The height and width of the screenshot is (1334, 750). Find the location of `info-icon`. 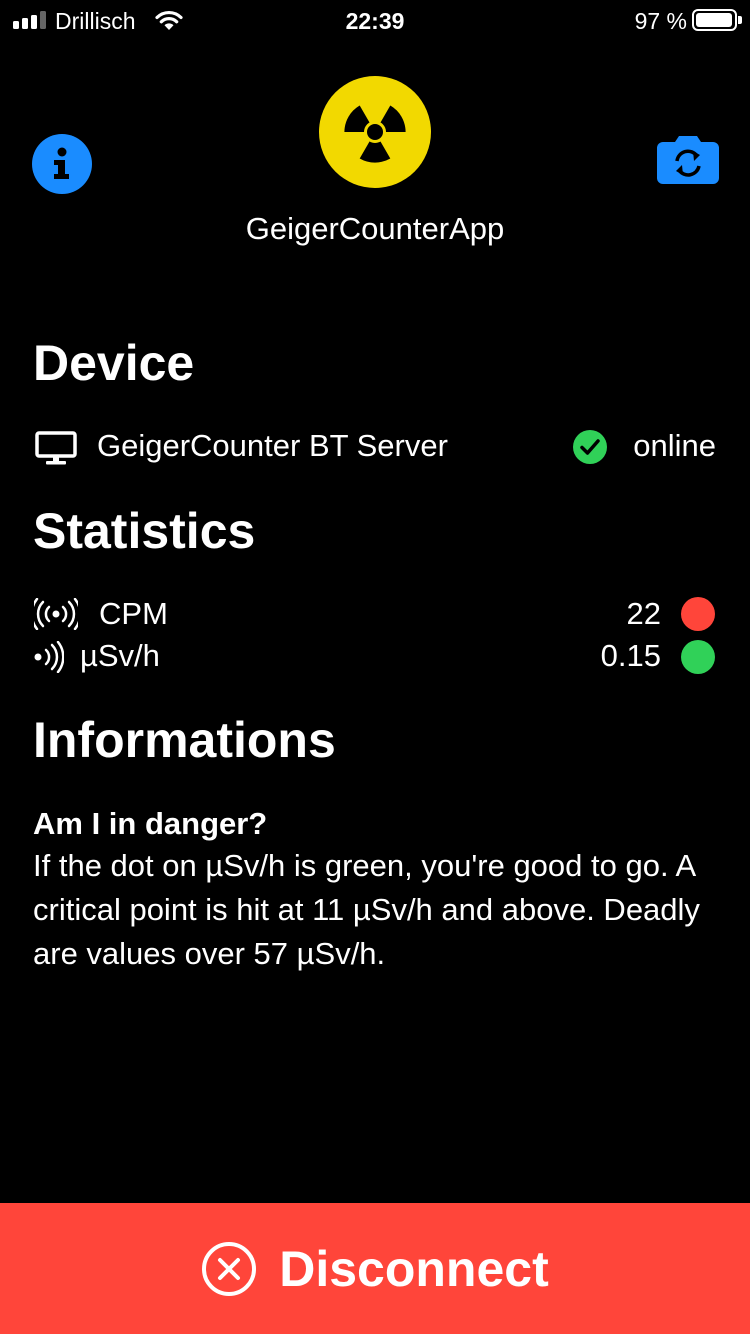

info-icon is located at coordinates (61, 163).